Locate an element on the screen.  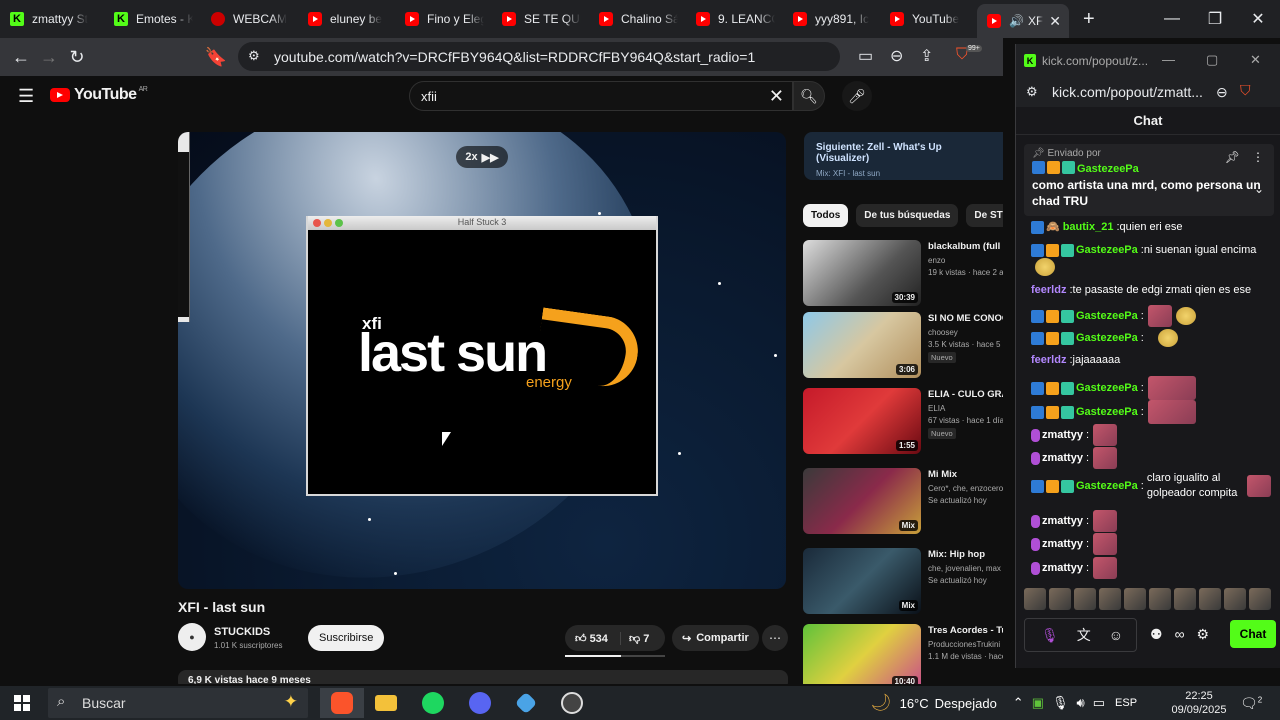
channel-name: STUCKIDS is located at coordinates (242, 632).